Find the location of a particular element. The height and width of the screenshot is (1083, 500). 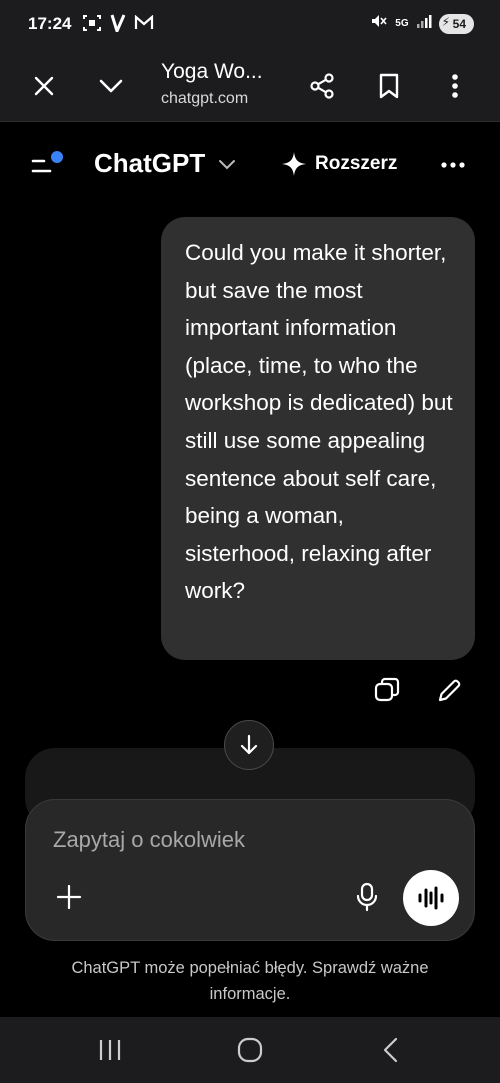

home-button is located at coordinates (250, 1050).